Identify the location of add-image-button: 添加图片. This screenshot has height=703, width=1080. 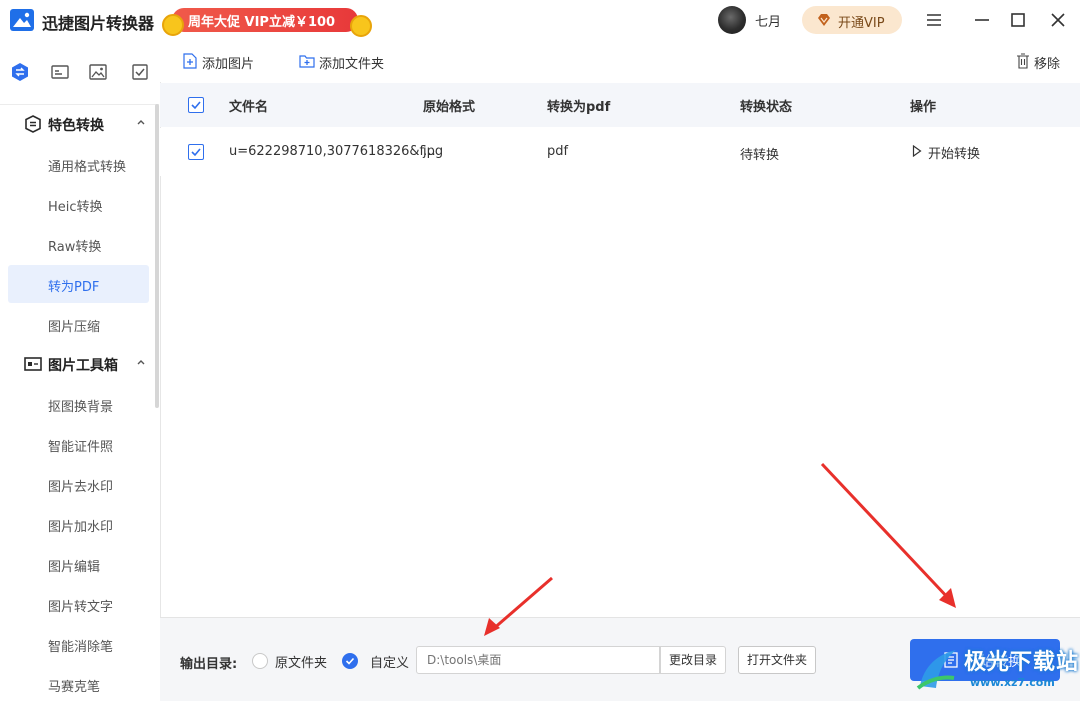
(222, 62).